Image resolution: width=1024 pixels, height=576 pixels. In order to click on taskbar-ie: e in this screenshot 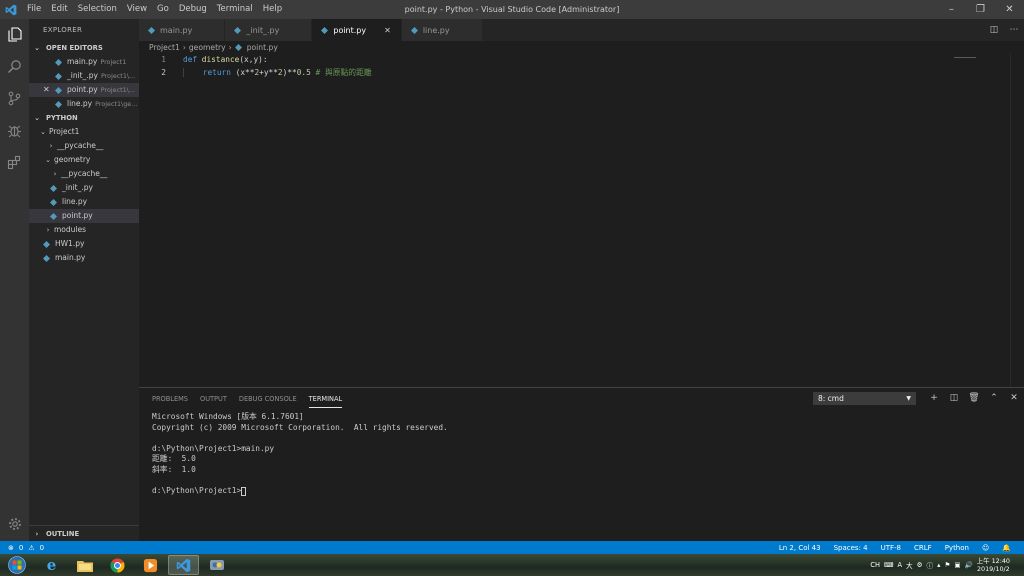, I will do `click(51, 565)`.